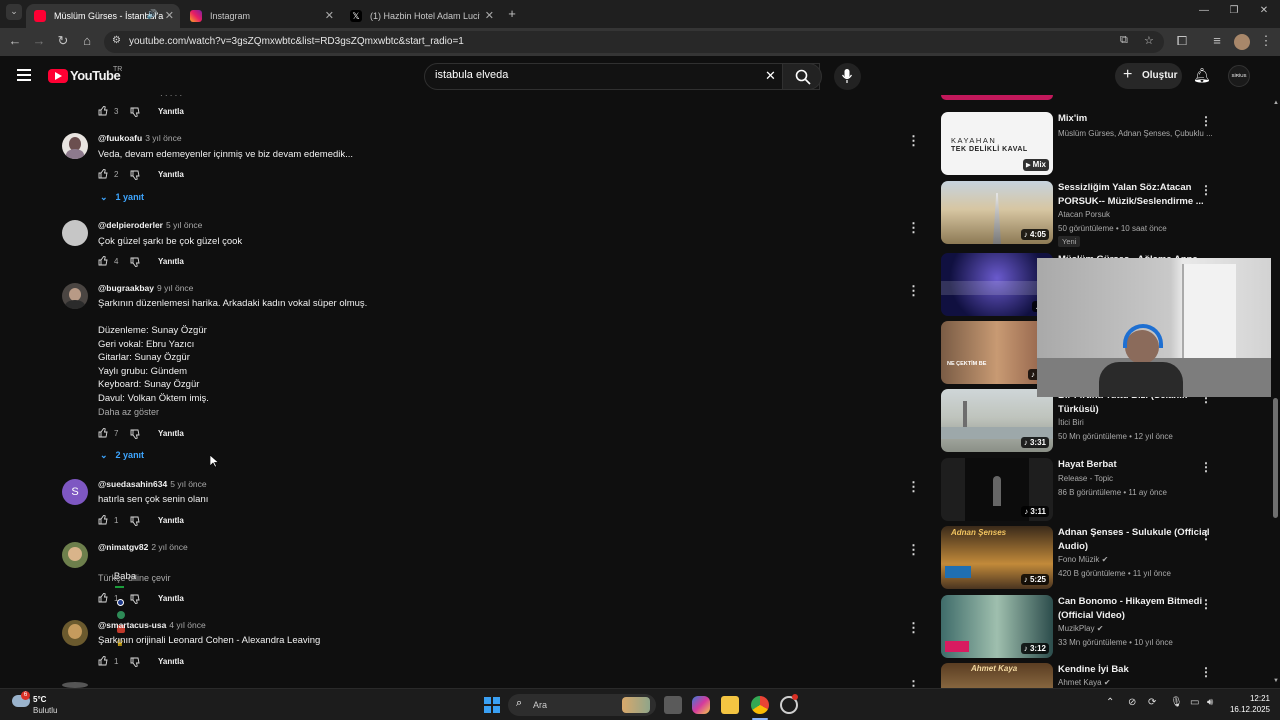  What do you see at coordinates (120, 138) in the screenshot?
I see `comment-author: @fuukoafu` at bounding box center [120, 138].